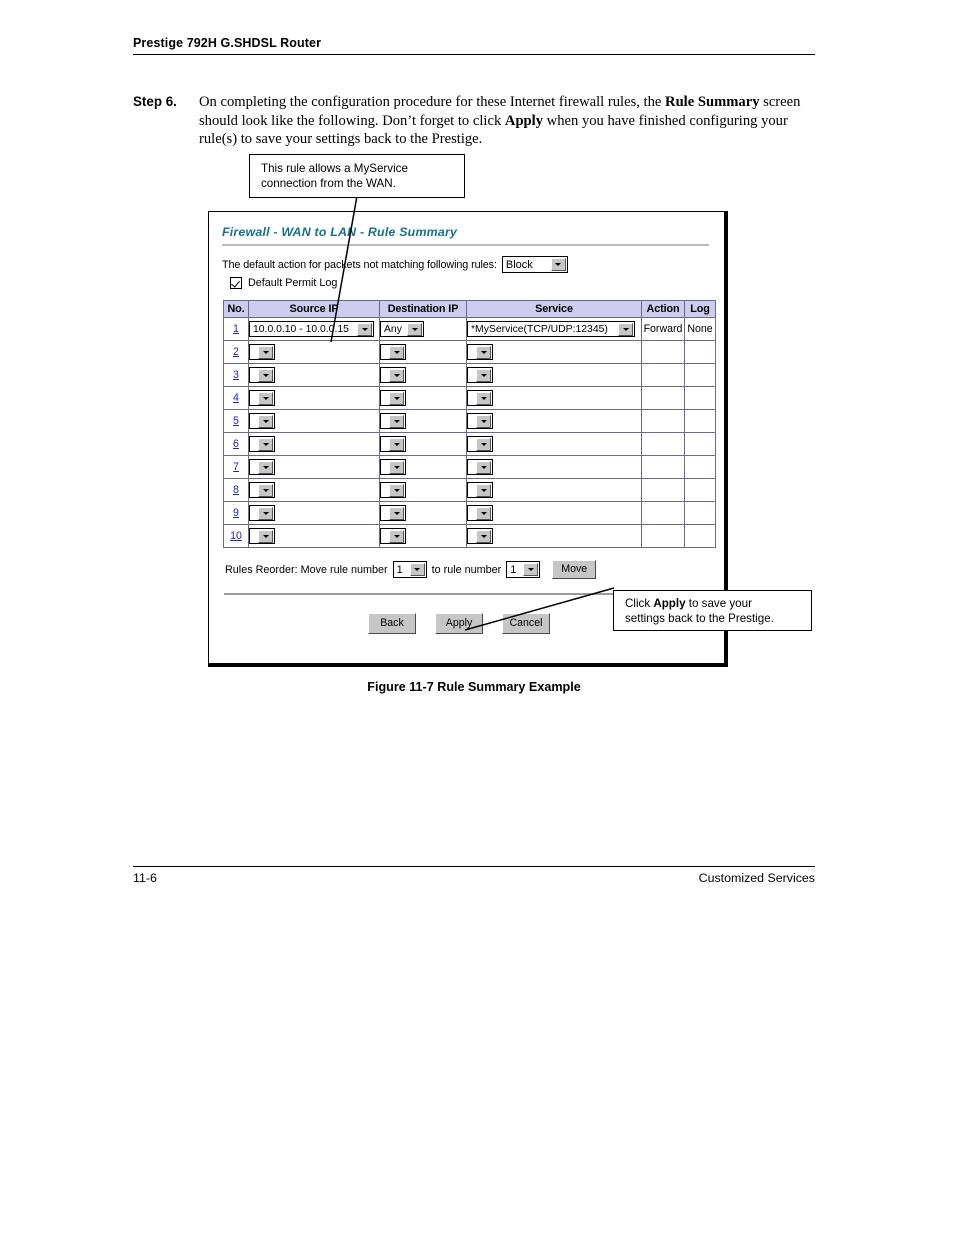 The image size is (954, 1235). I want to click on rule-number-link-9: 9, so click(236, 513).